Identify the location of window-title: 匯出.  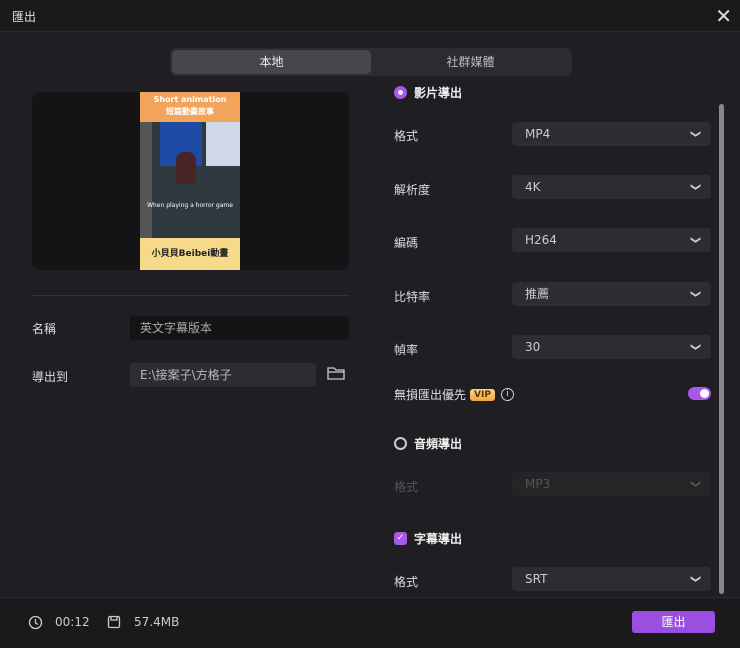
(24, 17).